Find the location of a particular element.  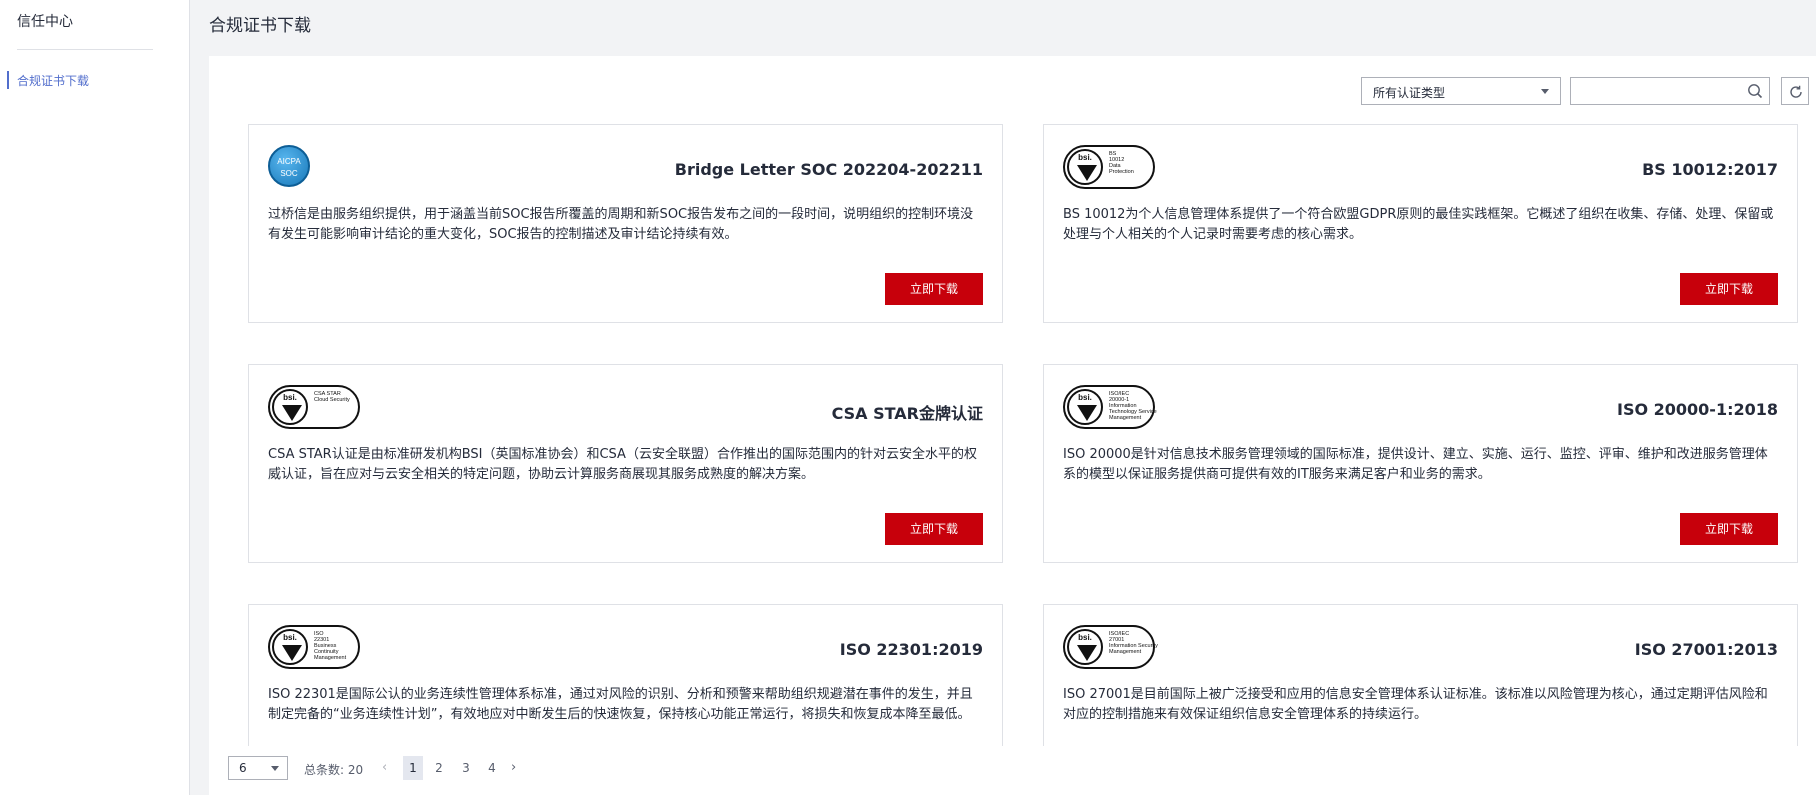

chevron-left-icon: ‹ is located at coordinates (384, 767).